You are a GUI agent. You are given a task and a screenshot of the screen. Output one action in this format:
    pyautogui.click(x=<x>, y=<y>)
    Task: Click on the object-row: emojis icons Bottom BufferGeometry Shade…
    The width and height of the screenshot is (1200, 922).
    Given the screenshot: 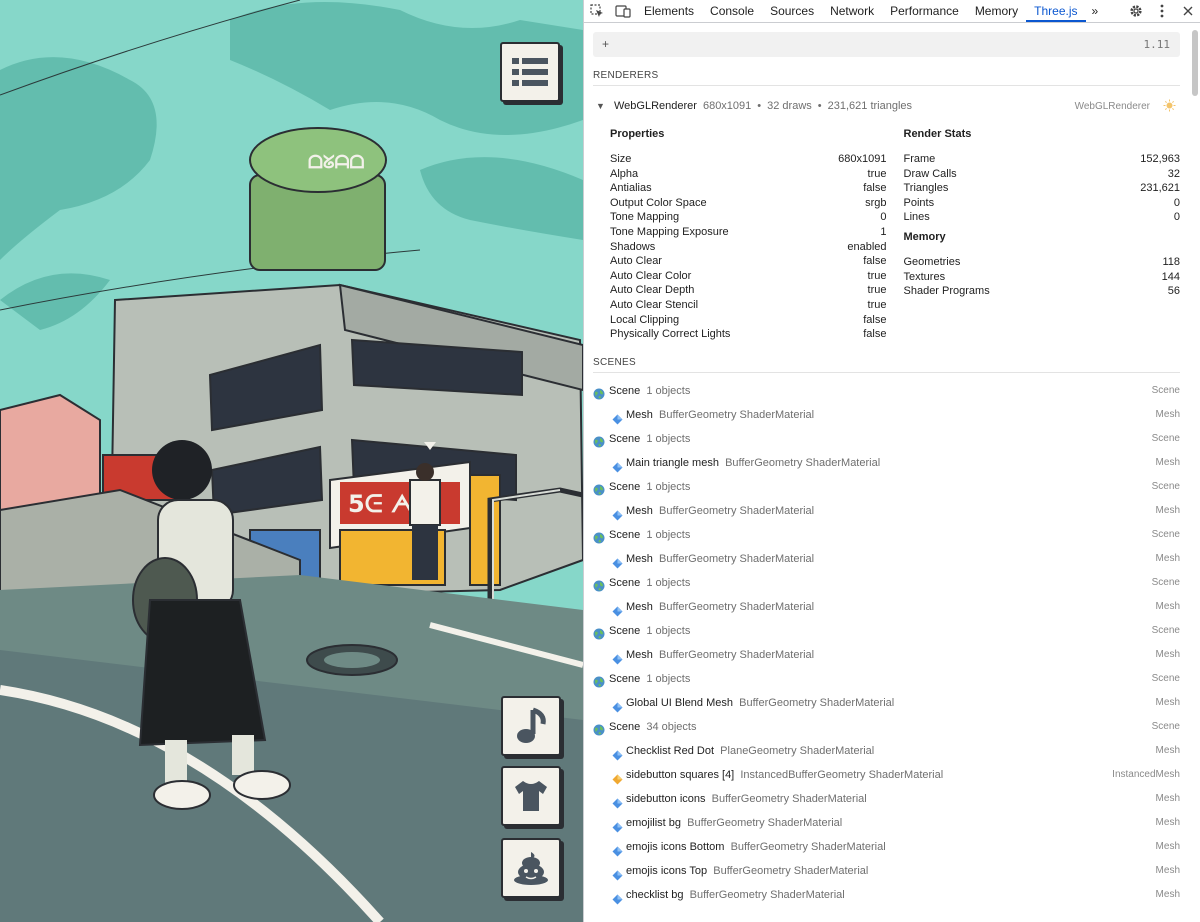 What is the action you would take?
    pyautogui.click(x=886, y=847)
    